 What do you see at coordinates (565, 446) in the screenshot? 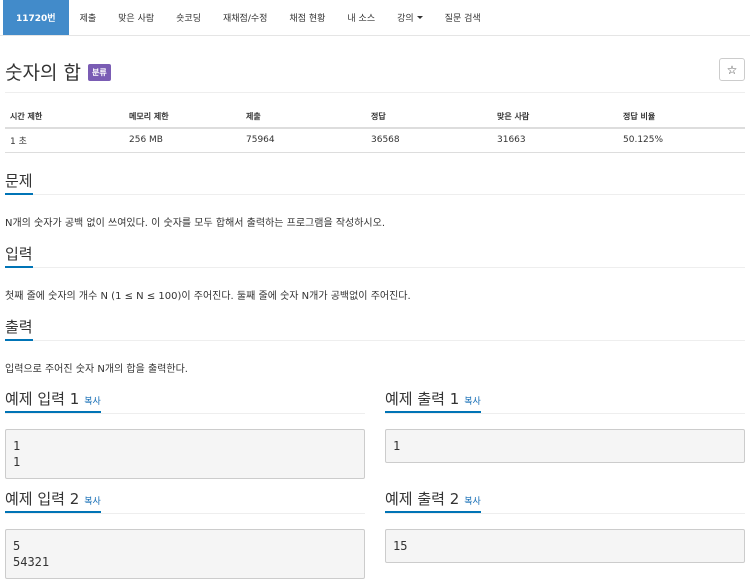
I see `sample-output-1-box: 1` at bounding box center [565, 446].